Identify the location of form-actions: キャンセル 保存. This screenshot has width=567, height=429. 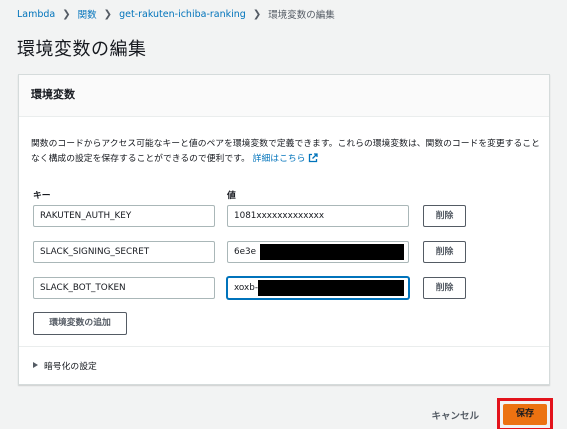
(492, 413).